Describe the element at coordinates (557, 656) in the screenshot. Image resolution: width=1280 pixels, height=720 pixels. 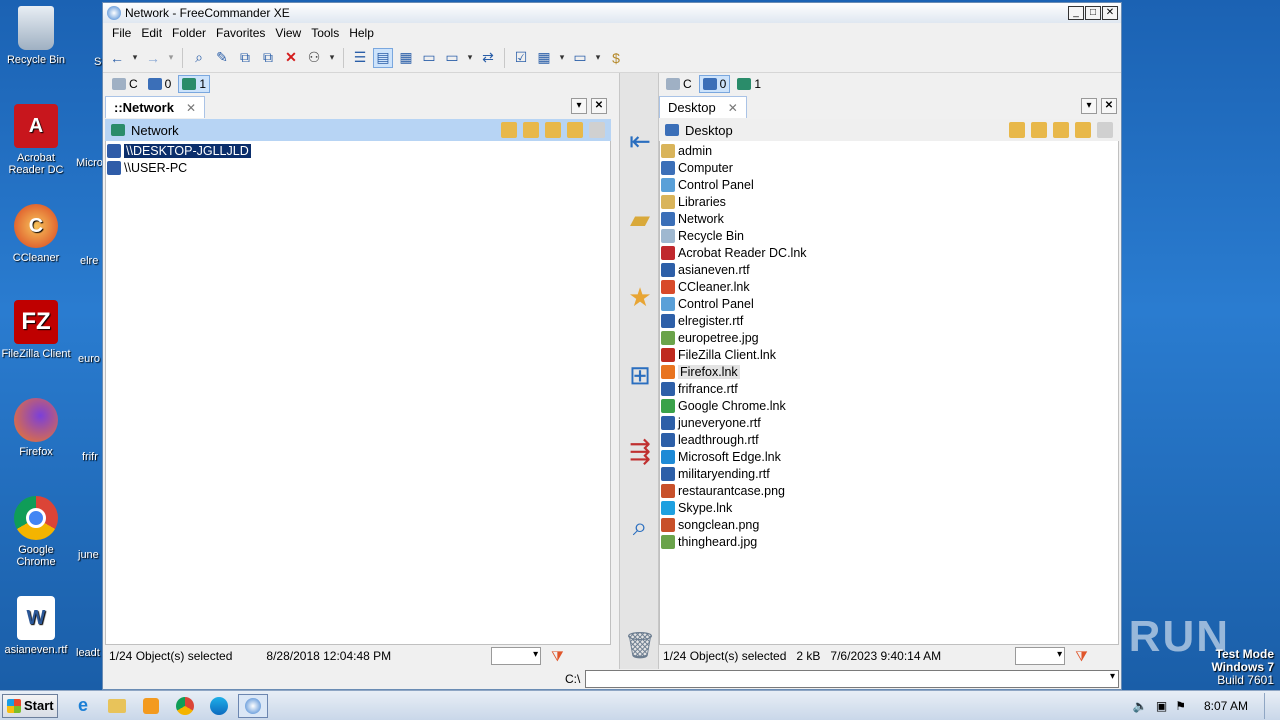
I see `filter-icon: ⧩` at that location.